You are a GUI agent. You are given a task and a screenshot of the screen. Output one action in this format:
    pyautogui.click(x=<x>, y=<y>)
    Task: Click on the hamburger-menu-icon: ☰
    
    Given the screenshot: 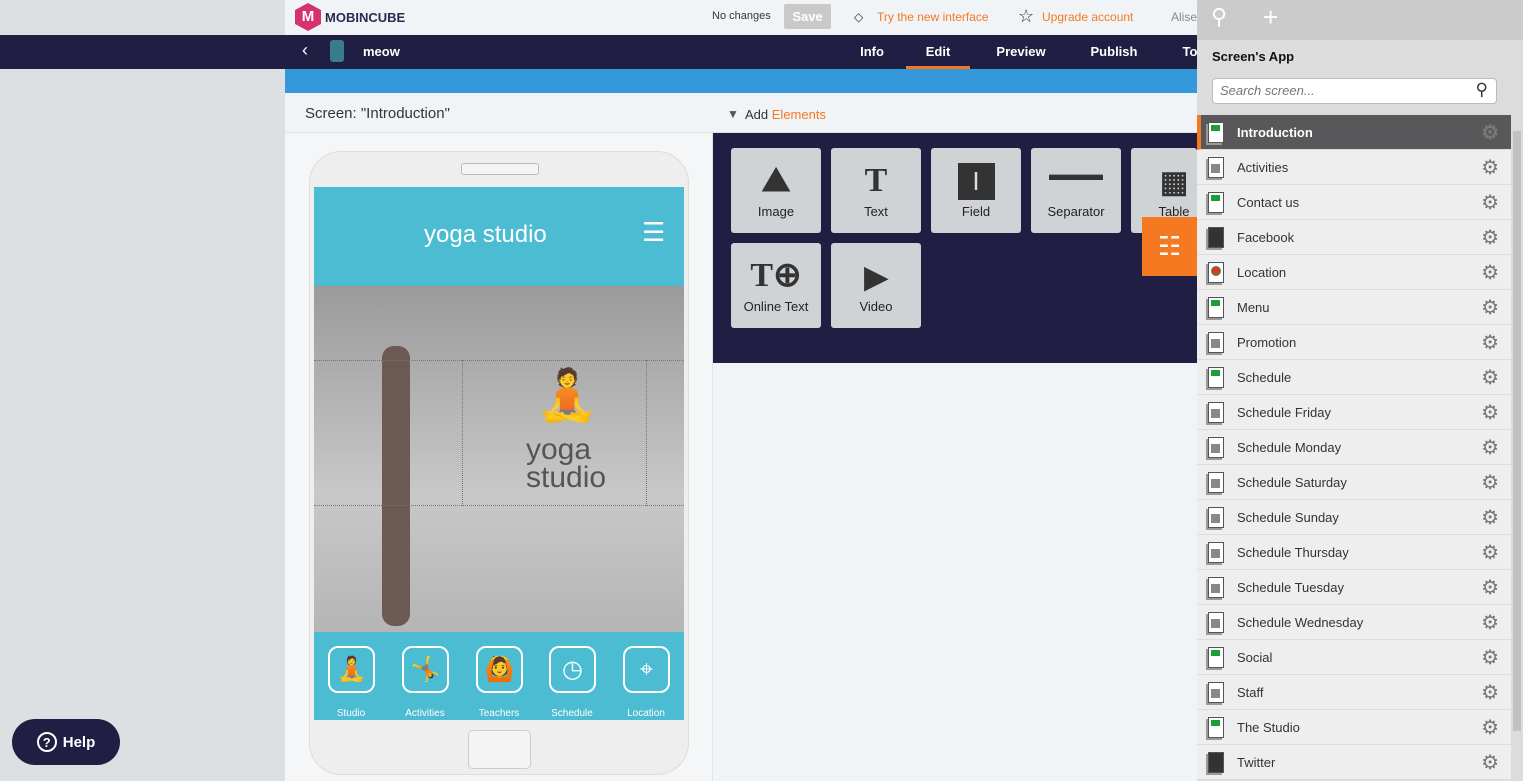 What is the action you would take?
    pyautogui.click(x=653, y=232)
    